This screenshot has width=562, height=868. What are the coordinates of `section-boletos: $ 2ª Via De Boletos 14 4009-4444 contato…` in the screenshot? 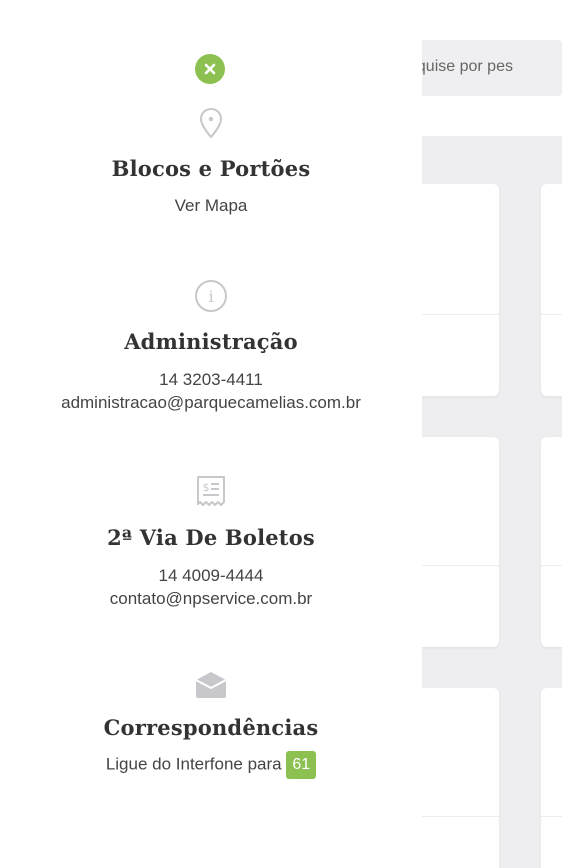 It's located at (211, 542).